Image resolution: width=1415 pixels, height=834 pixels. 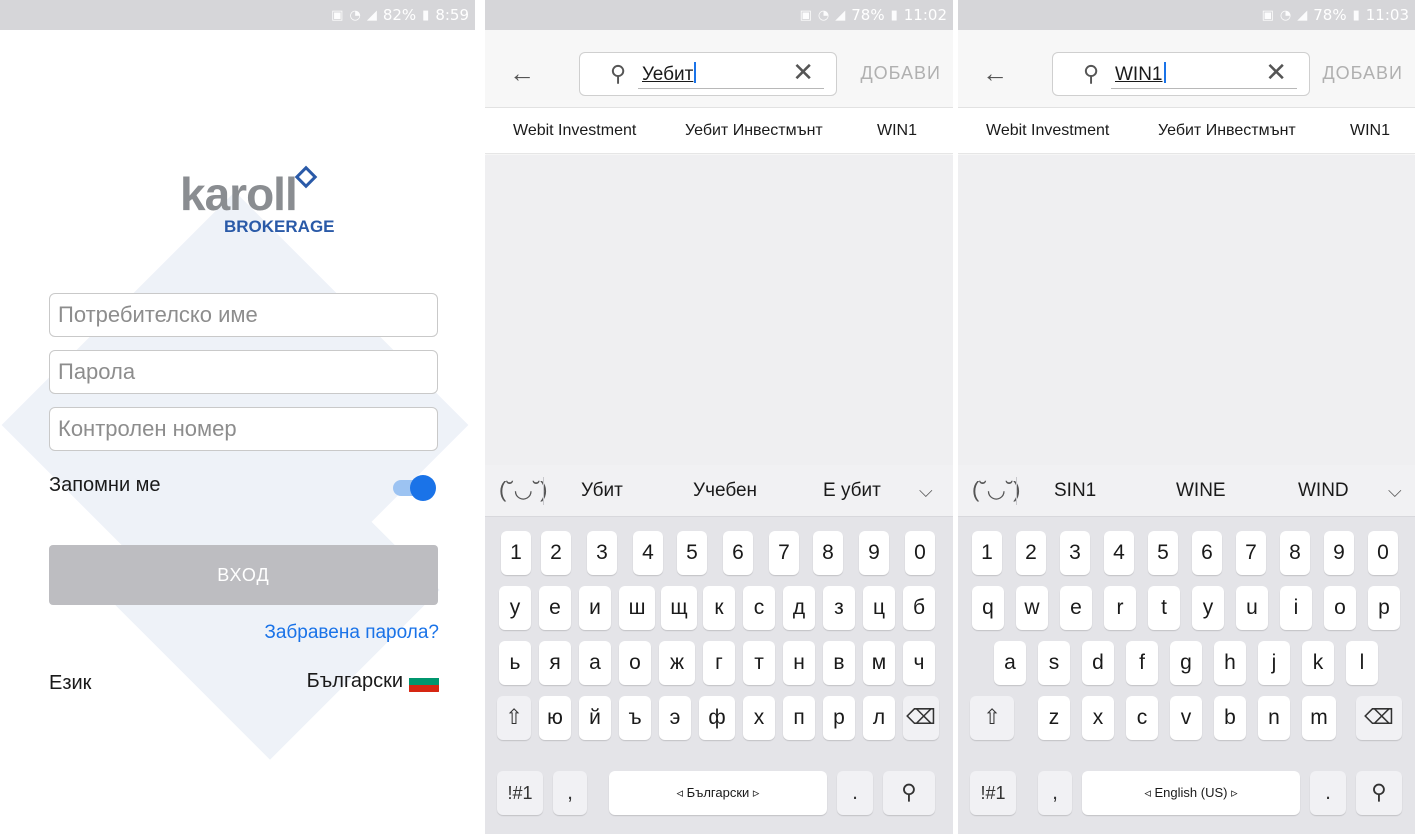 I want to click on key: i, so click(x=1296, y=608).